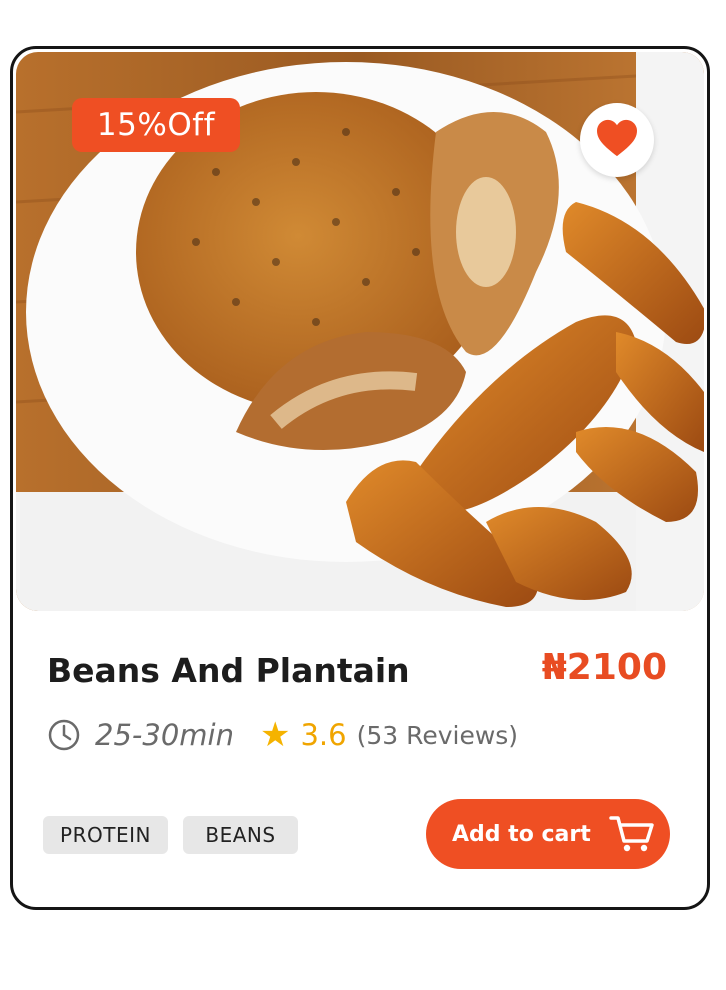  I want to click on tag-protein: PROTEIN, so click(105, 835).